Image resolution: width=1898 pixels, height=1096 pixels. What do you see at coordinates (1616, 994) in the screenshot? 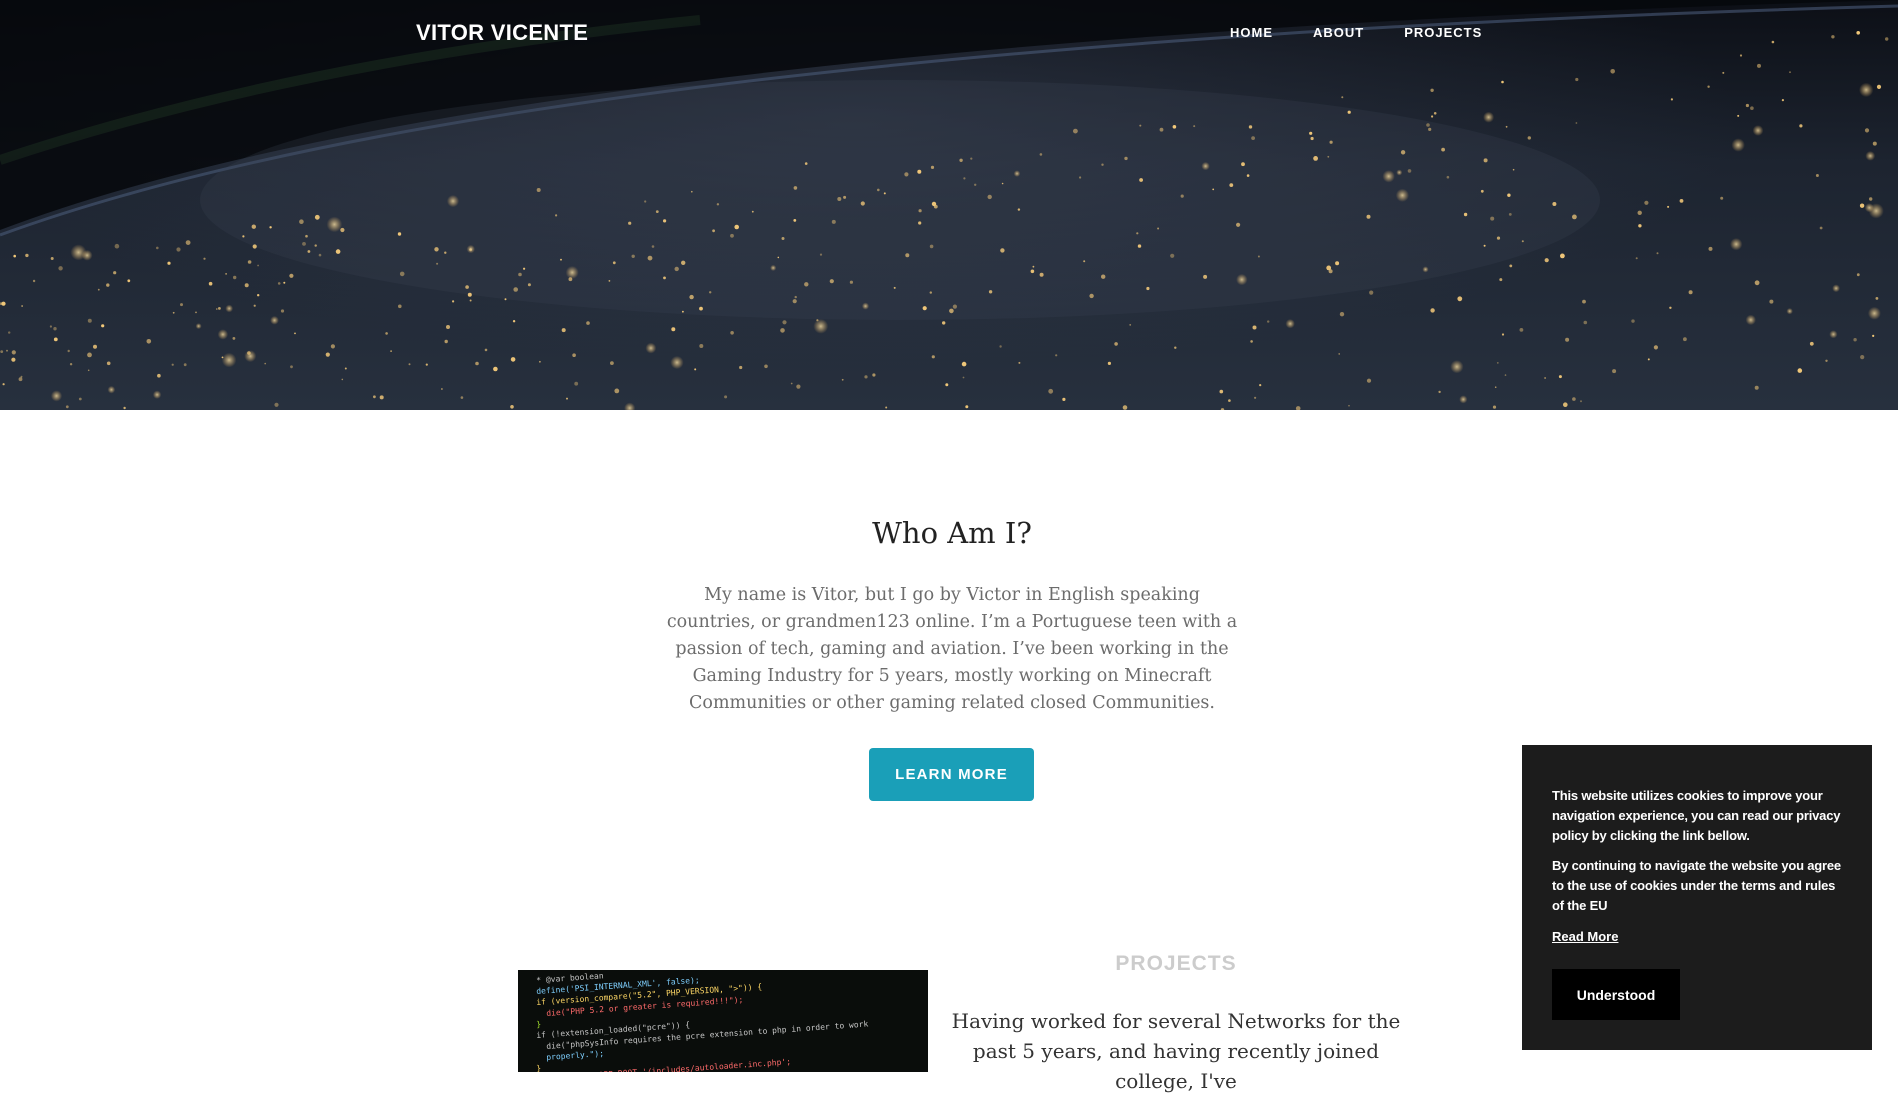
I see `understood-button: Understood` at bounding box center [1616, 994].